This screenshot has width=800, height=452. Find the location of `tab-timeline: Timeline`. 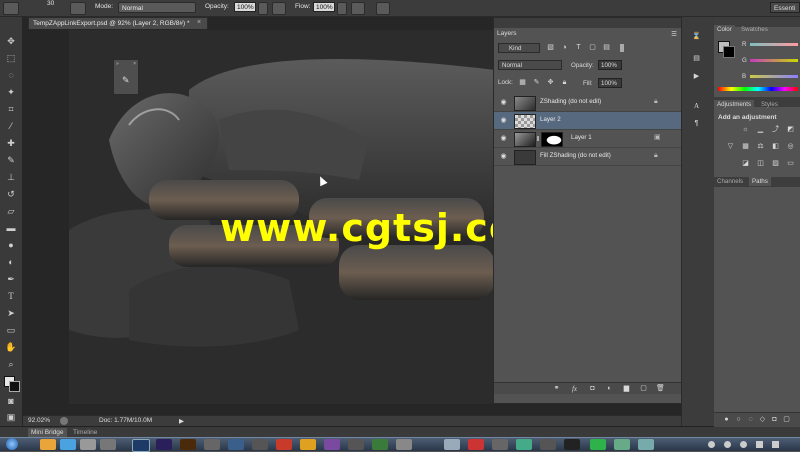

tab-timeline: Timeline is located at coordinates (85, 432).